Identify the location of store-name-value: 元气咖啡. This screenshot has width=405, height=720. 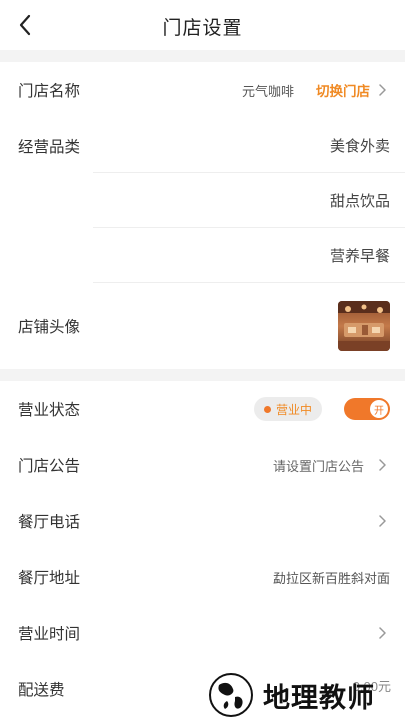
(267, 91).